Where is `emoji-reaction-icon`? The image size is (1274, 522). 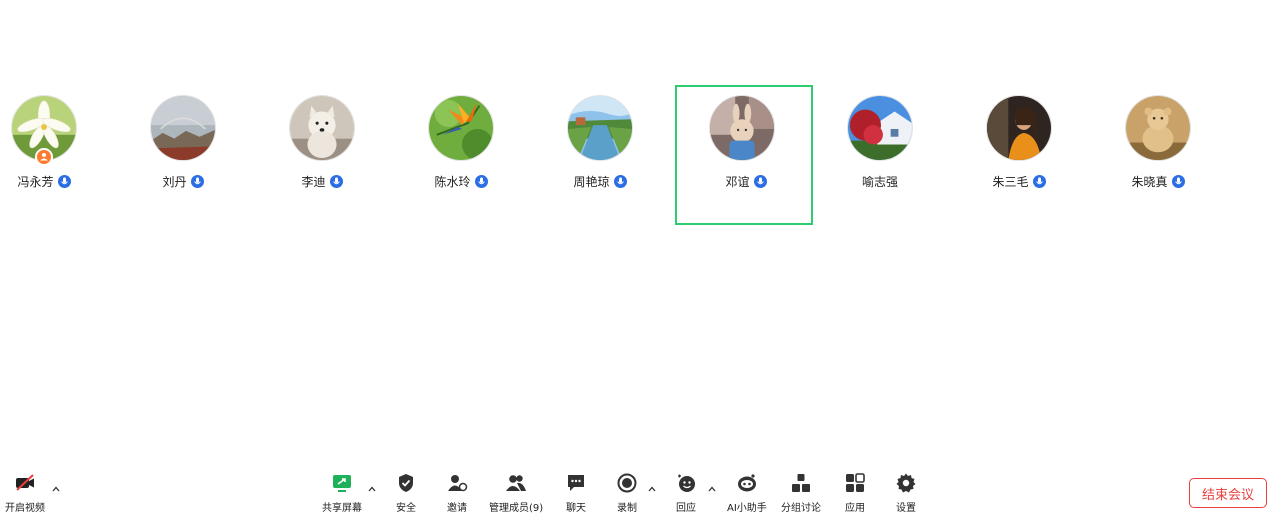 emoji-reaction-icon is located at coordinates (686, 483).